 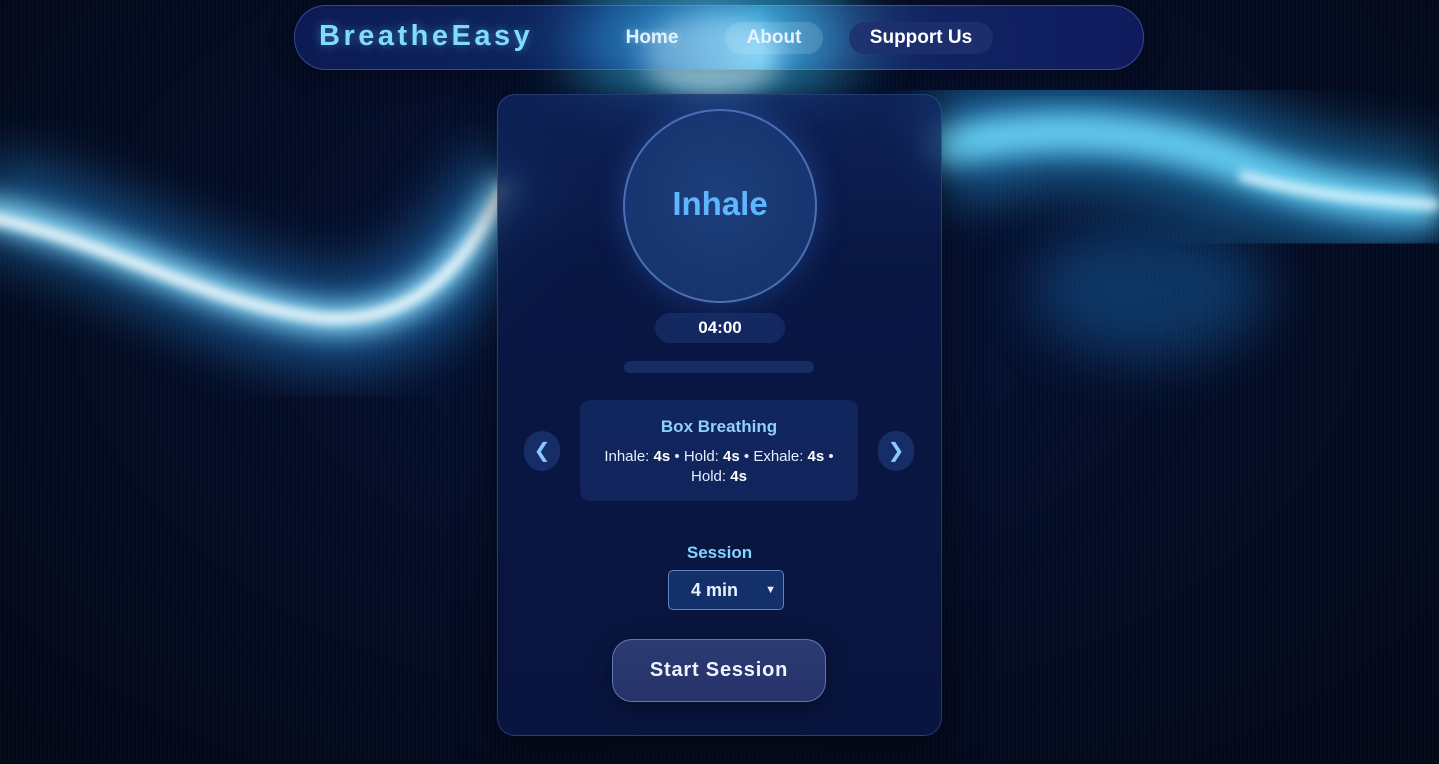 What do you see at coordinates (719, 367) in the screenshot?
I see `progress-bar` at bounding box center [719, 367].